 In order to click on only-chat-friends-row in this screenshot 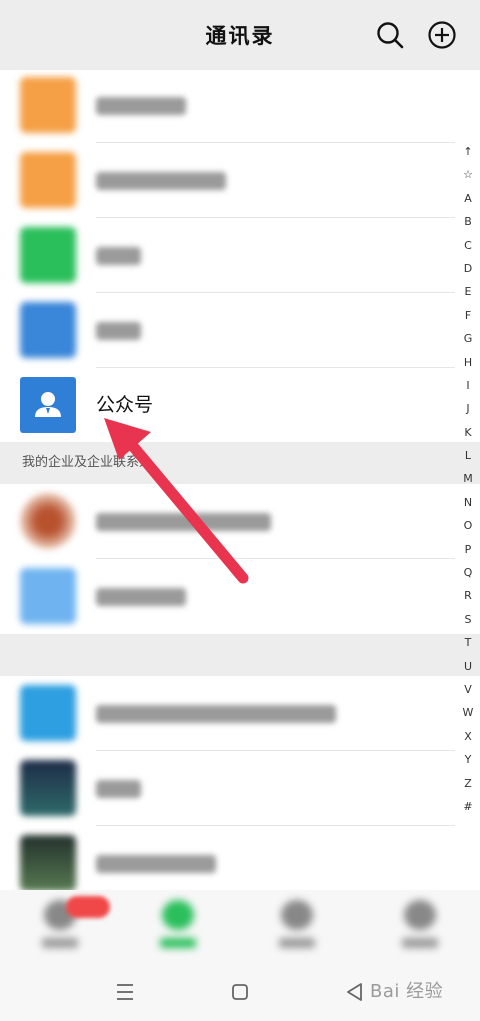, I will do `click(227, 180)`.